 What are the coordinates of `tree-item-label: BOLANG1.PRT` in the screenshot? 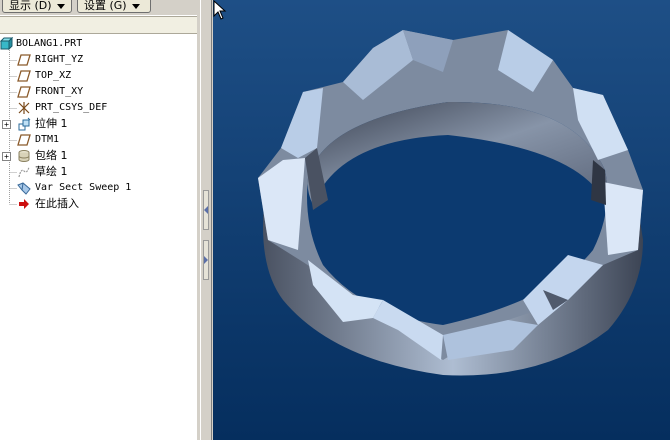 It's located at (49, 43).